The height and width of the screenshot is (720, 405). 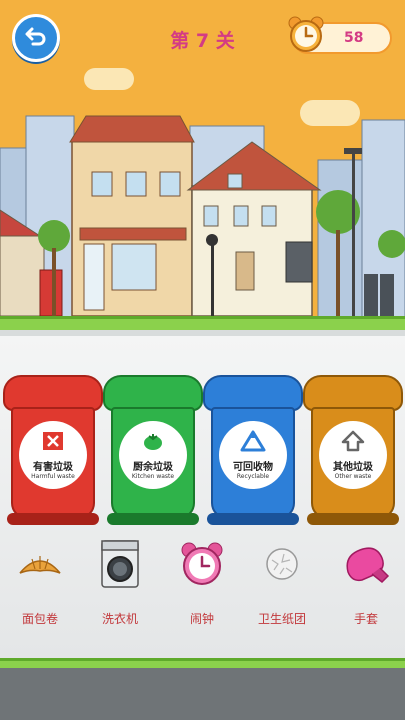 I want to click on bin-name-en: Harmful waste, so click(x=53, y=476).